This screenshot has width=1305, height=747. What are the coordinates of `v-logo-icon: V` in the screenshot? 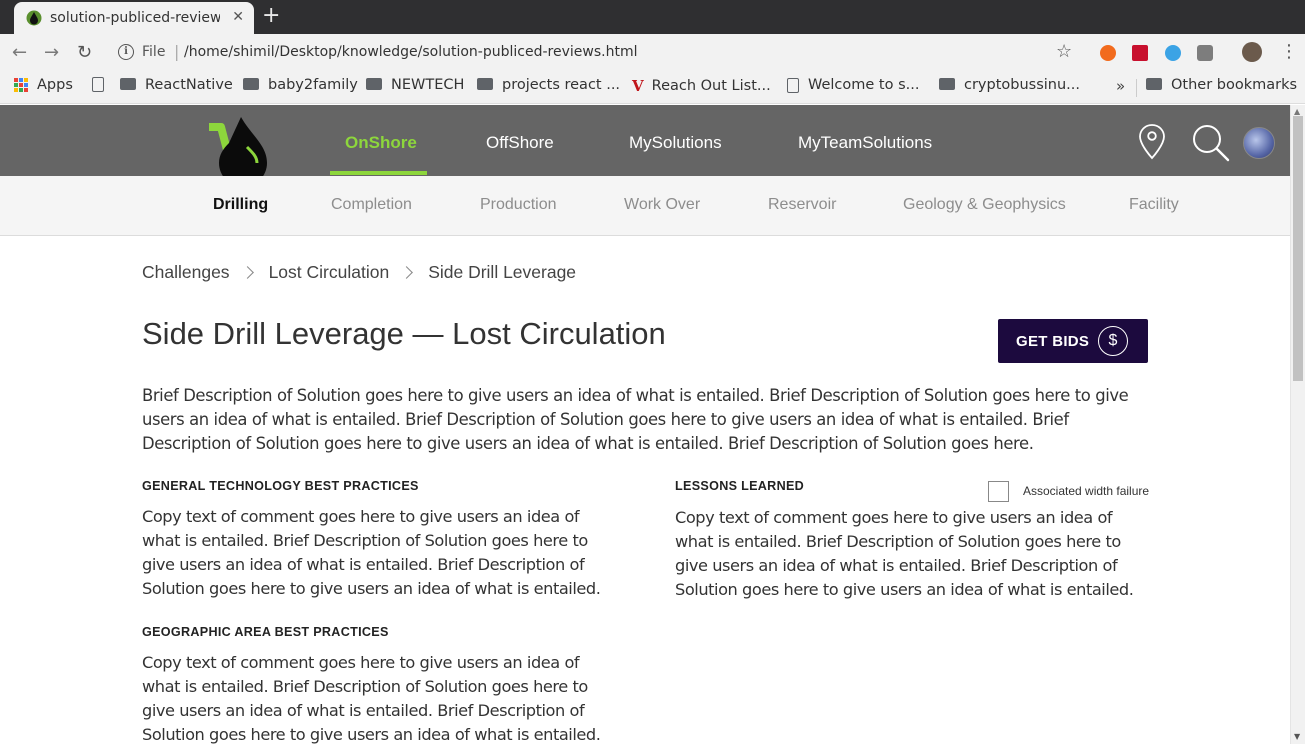 It's located at (638, 86).